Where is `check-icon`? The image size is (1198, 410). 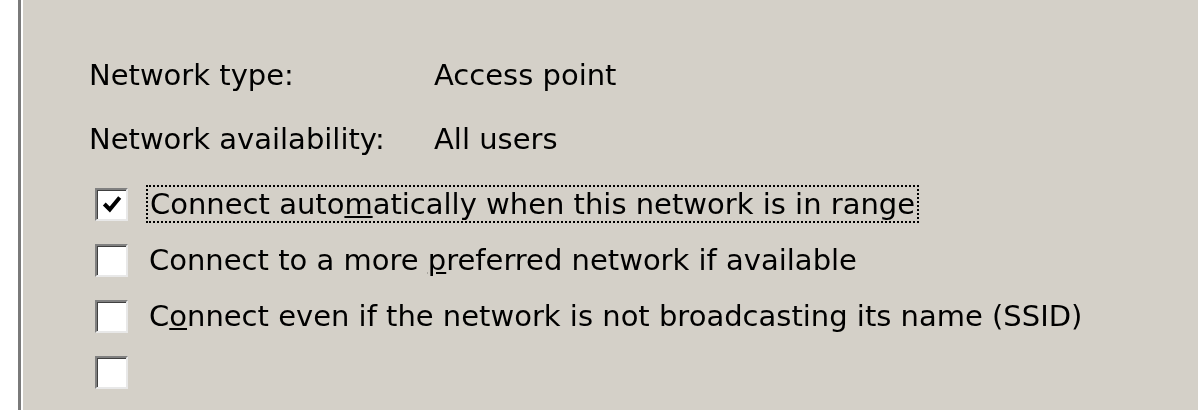
check-icon is located at coordinates (111, 204).